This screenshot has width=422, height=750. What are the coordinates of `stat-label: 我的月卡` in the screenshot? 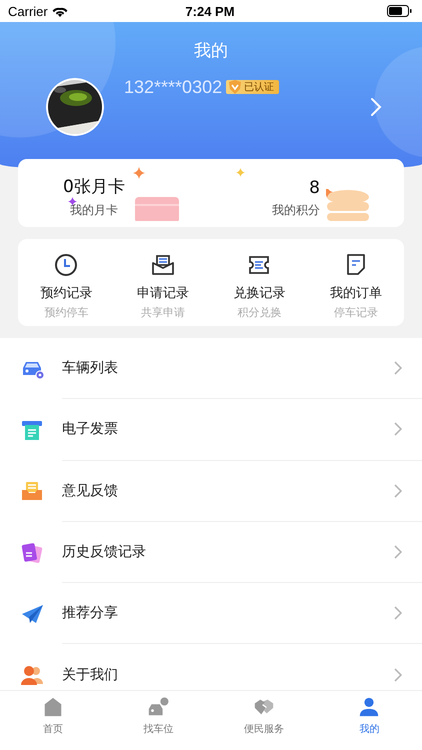 It's located at (94, 210).